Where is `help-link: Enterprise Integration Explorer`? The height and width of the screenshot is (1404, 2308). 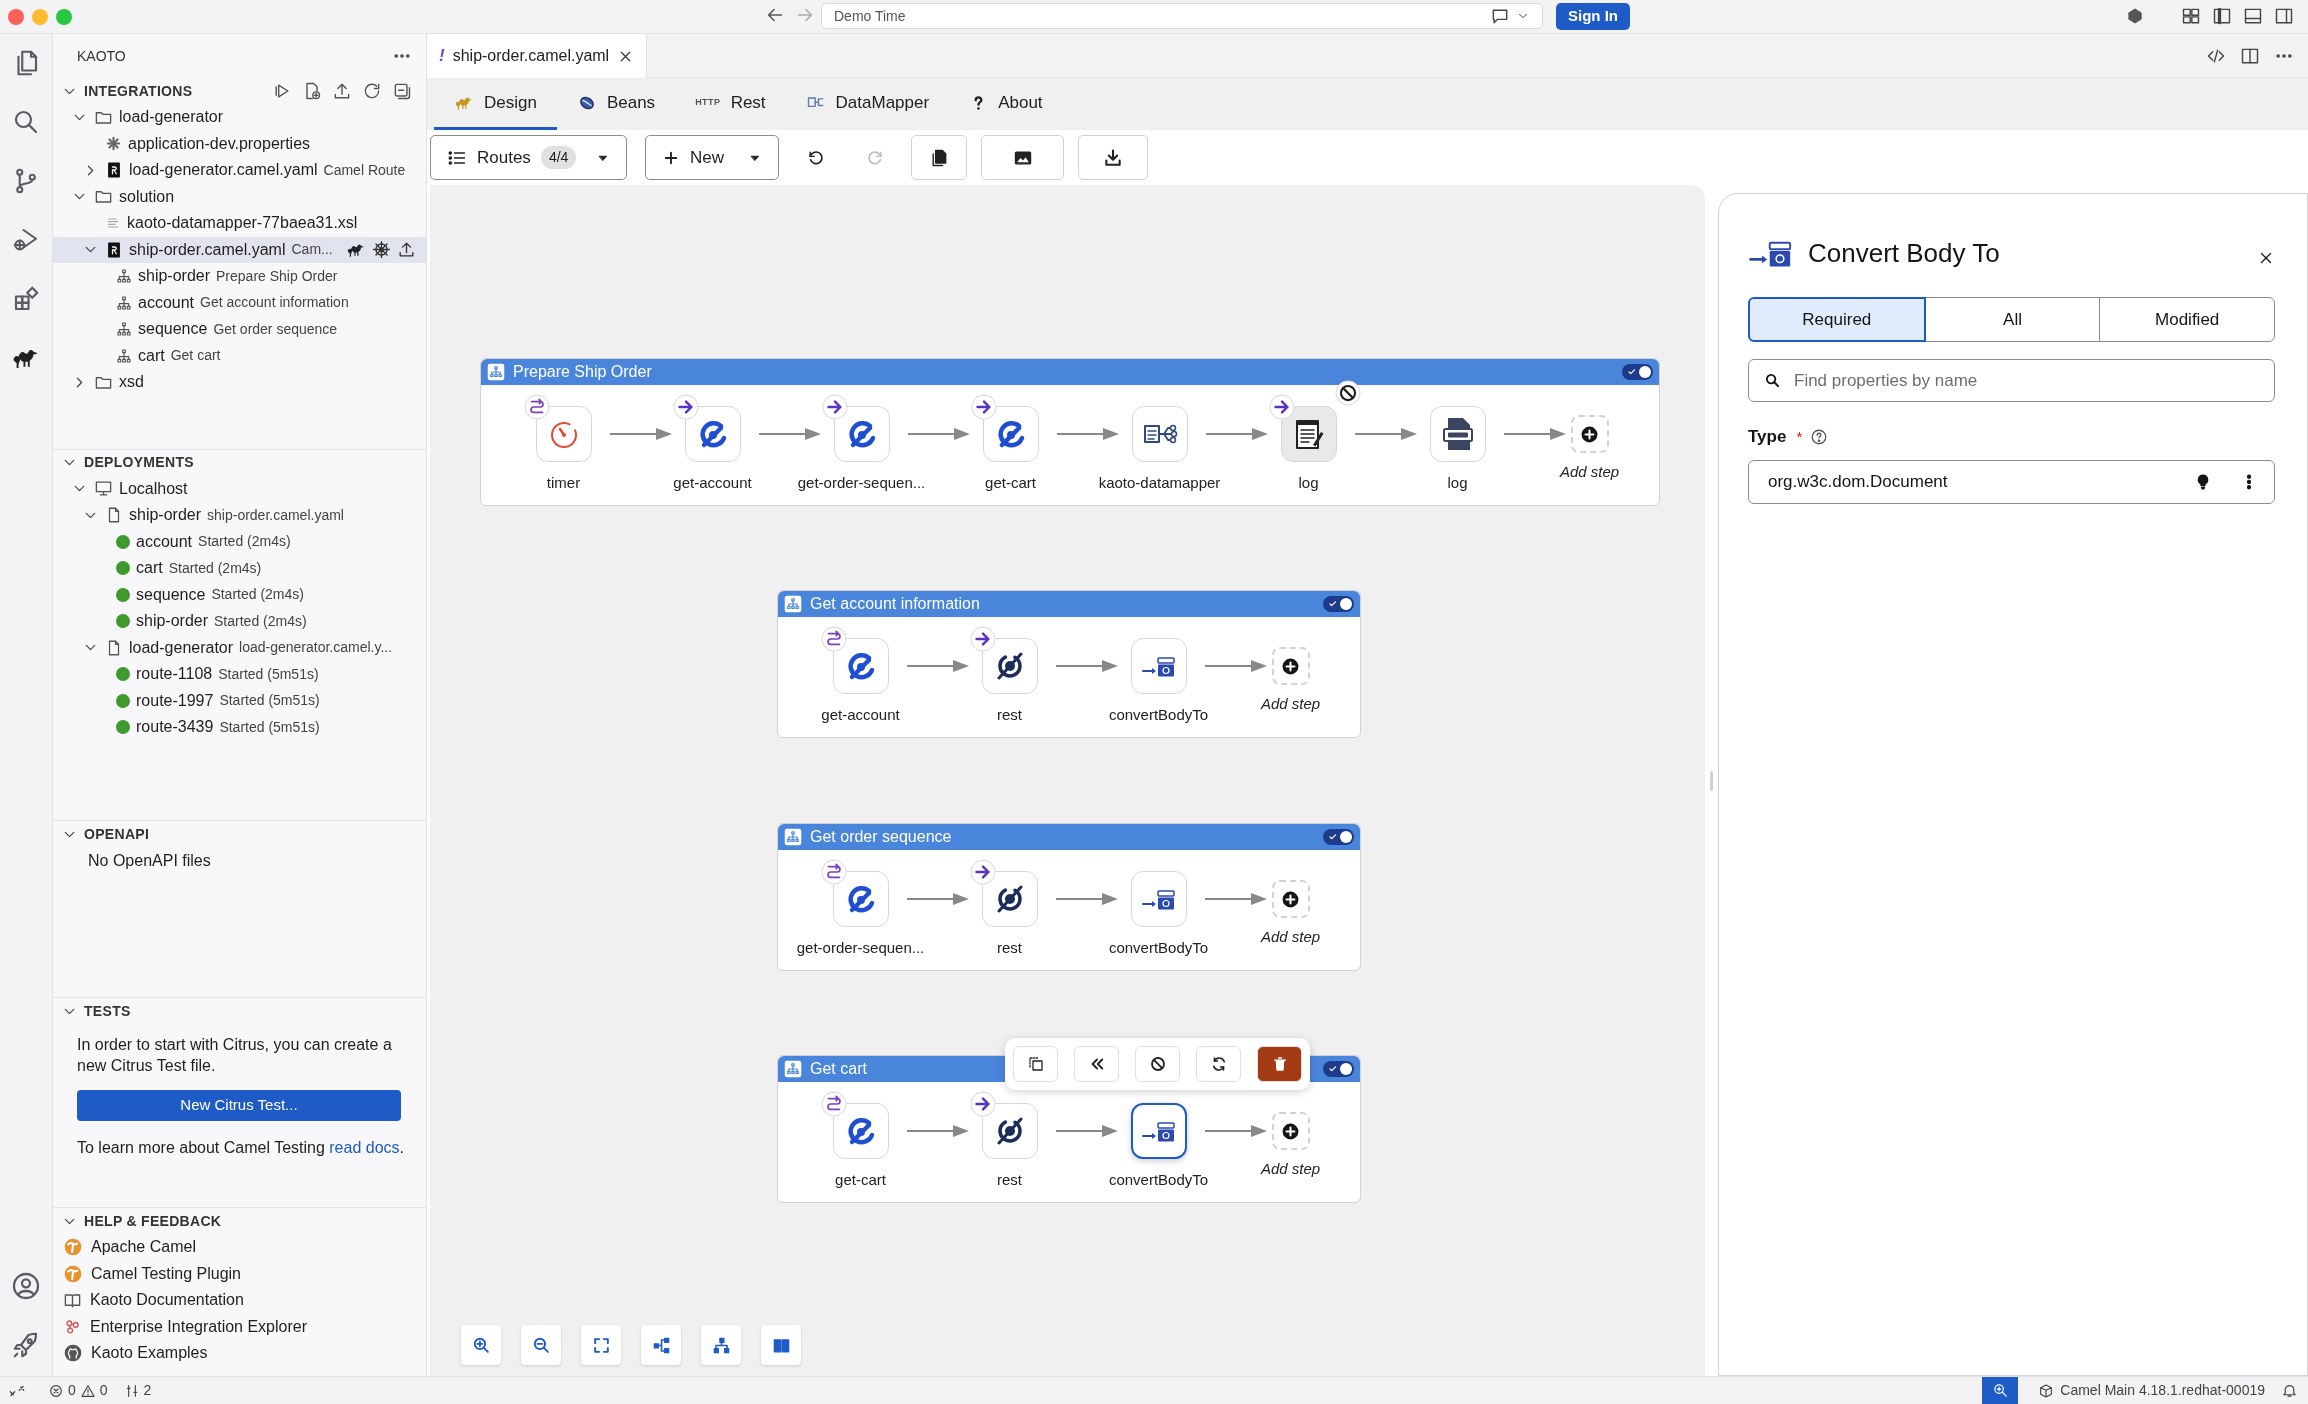
help-link: Enterprise Integration Explorer is located at coordinates (198, 1326).